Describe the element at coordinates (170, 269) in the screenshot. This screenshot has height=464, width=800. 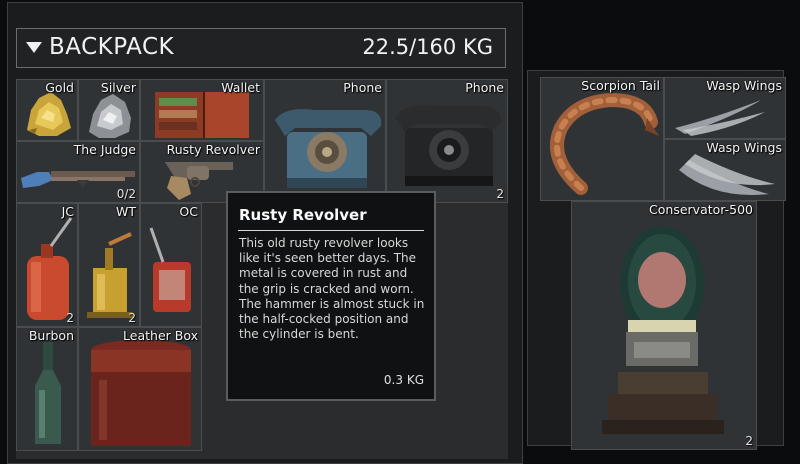
I see `oil-canister-icon` at that location.